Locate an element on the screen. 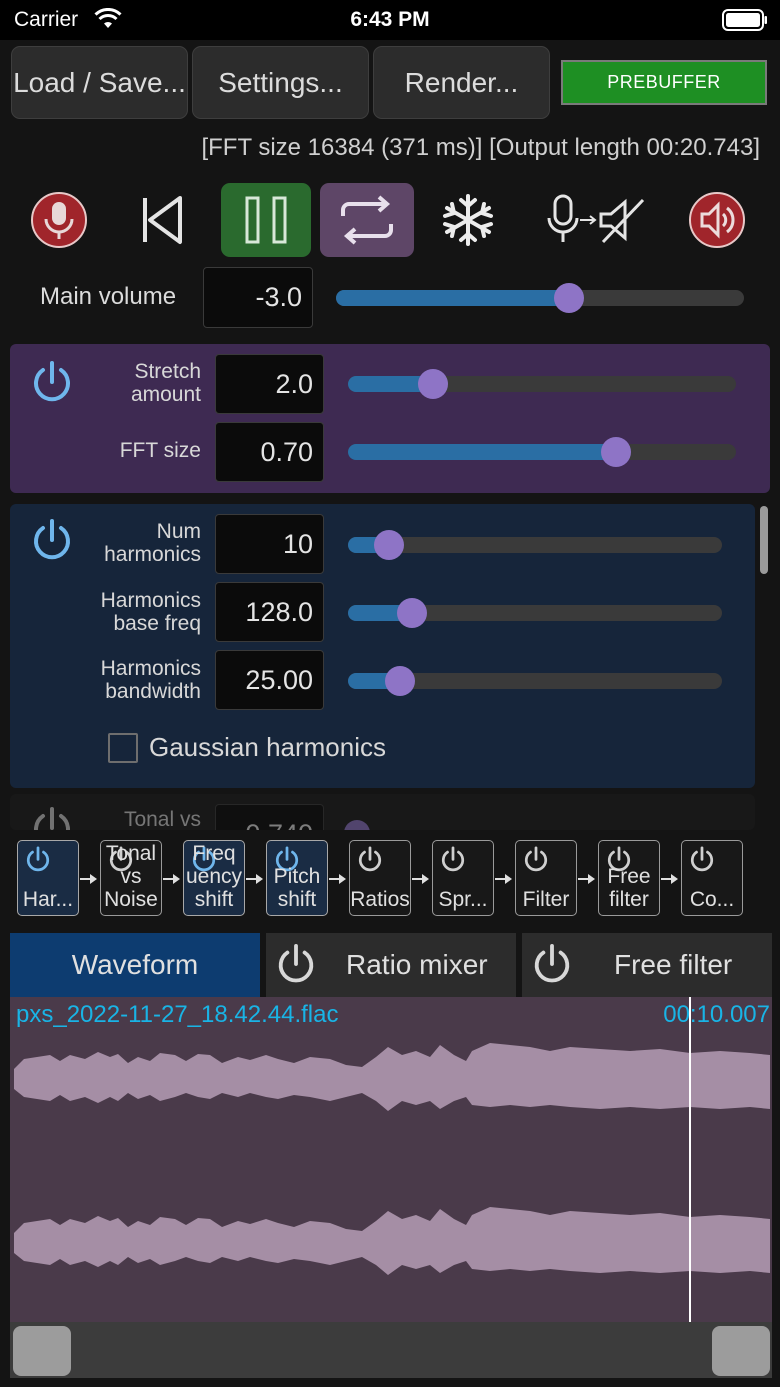 The image size is (780, 1387). chain-node-label: Ratios is located at coordinates (380, 899).